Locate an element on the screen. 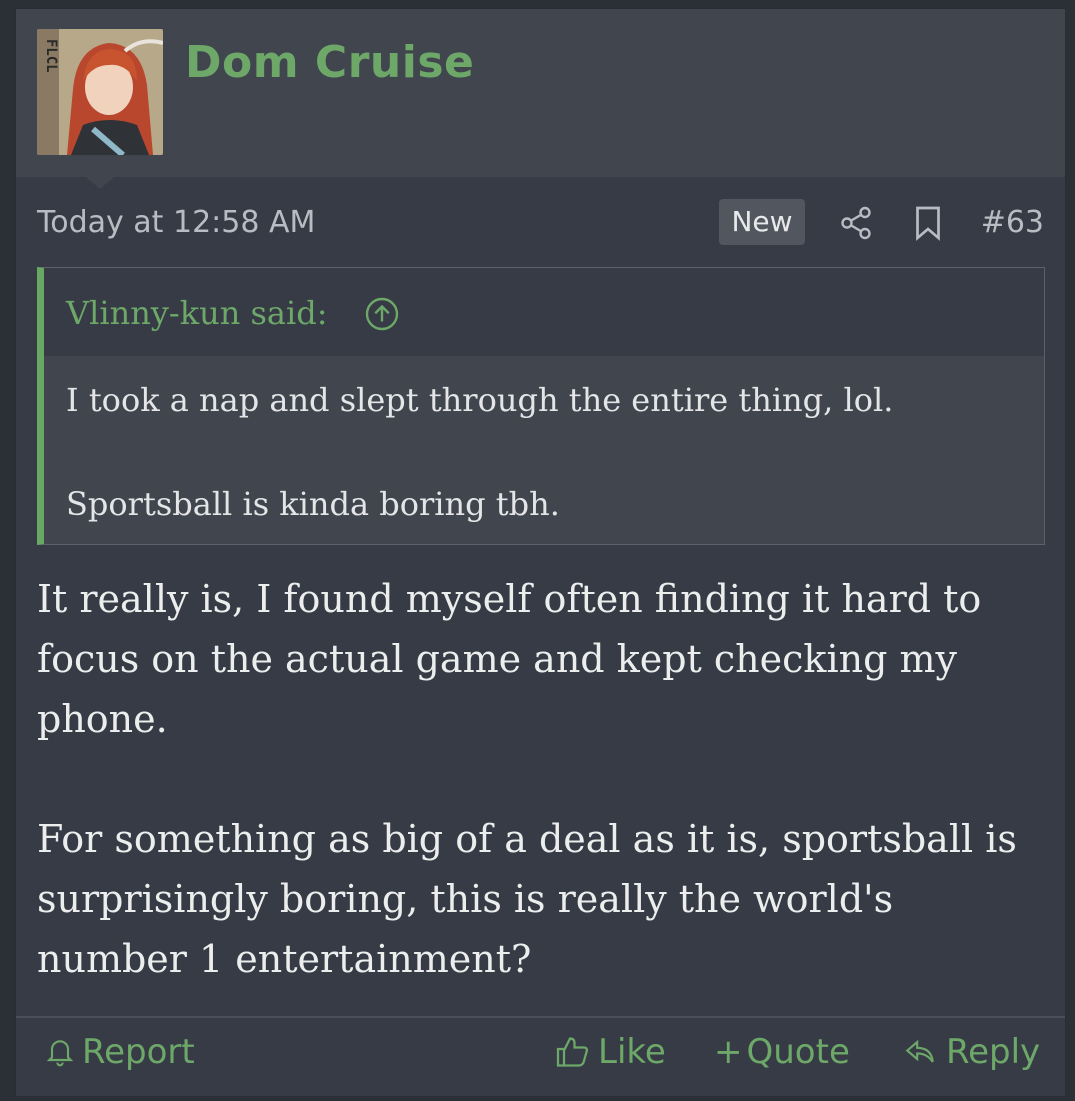  avatar-image-icon: FLCL is located at coordinates (100, 92).